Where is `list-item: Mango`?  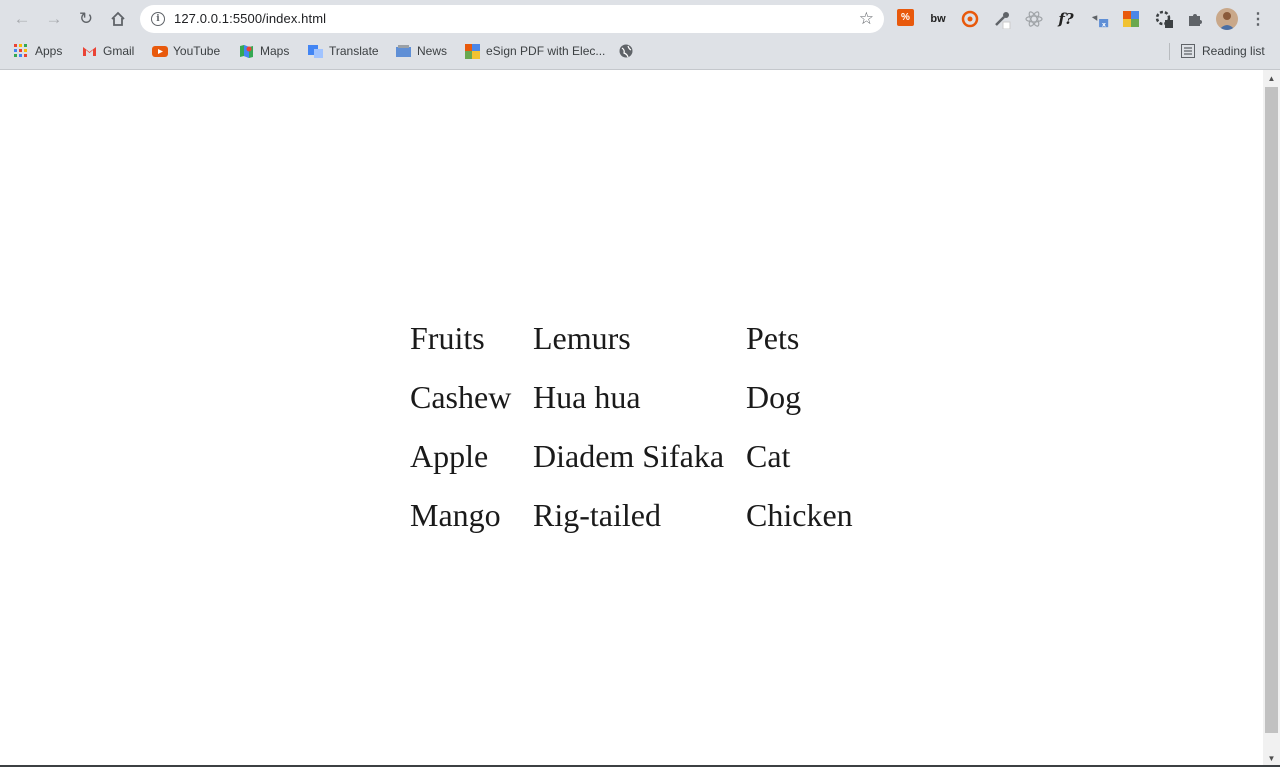
list-item: Mango is located at coordinates (455, 515).